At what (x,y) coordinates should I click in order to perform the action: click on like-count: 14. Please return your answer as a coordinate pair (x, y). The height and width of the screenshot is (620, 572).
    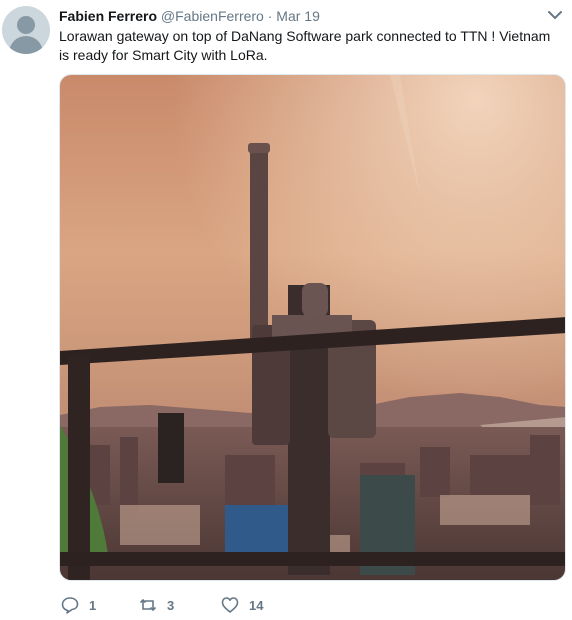
    Looking at the image, I should click on (256, 605).